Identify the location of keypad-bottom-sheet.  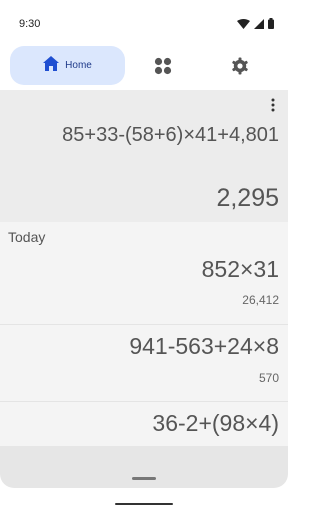
(144, 467).